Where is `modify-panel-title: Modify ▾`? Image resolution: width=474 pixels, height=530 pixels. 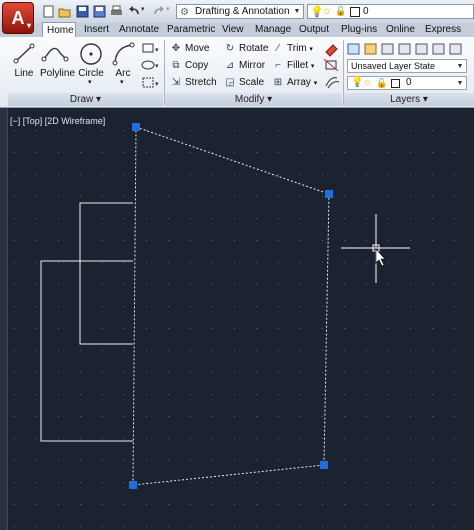 modify-panel-title: Modify ▾ is located at coordinates (253, 99).